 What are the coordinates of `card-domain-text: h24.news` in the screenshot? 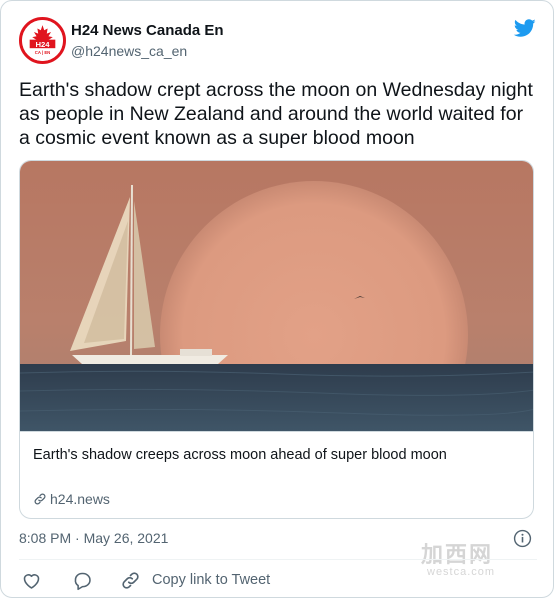 It's located at (80, 499).